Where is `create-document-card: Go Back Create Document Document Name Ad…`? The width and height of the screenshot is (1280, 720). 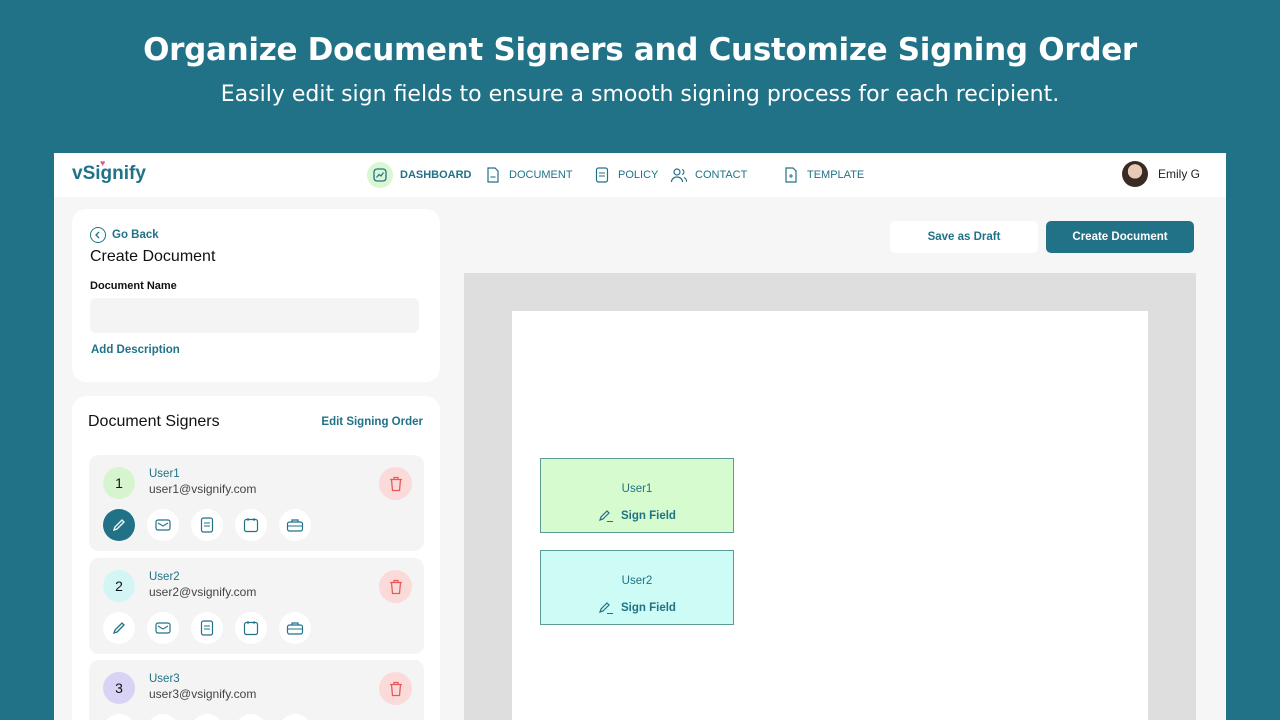 create-document-card: Go Back Create Document Document Name Ad… is located at coordinates (256, 295).